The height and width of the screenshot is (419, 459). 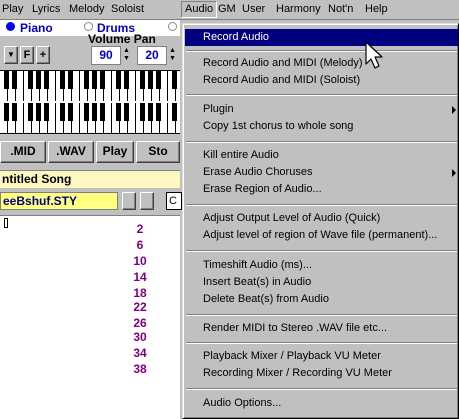 I want to click on menu-item-label: Record Audio and MIDI (Melody), so click(x=283, y=63).